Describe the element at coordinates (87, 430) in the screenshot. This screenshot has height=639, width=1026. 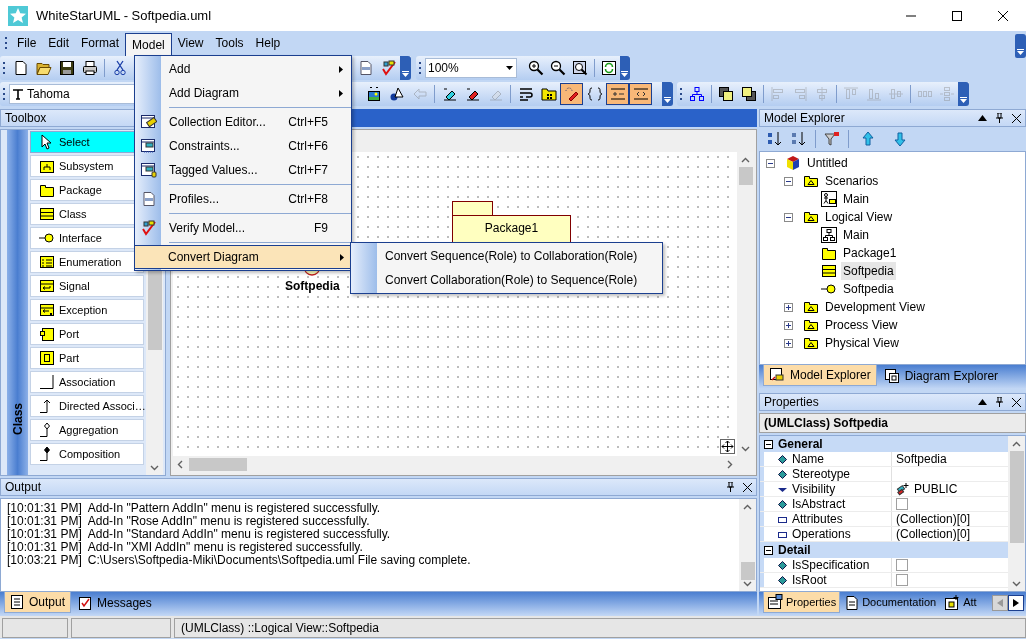
I see `toolbox-item: Aggregation` at that location.